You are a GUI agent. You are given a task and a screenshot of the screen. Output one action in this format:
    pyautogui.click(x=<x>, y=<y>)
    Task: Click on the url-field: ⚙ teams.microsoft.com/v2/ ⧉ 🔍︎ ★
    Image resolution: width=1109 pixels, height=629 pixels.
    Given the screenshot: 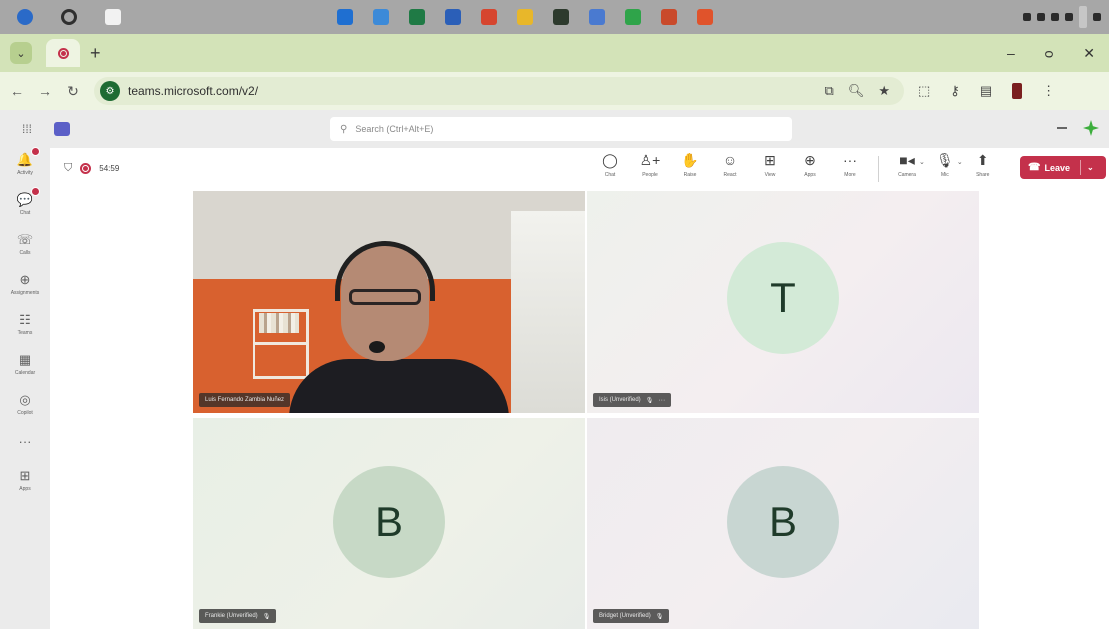 What is the action you would take?
    pyautogui.click(x=499, y=91)
    